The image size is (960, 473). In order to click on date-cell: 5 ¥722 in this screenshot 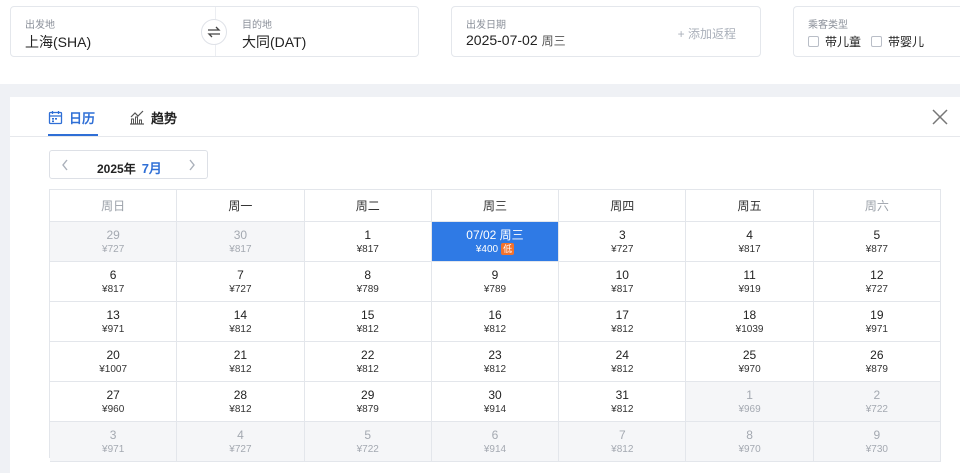, I will do `click(368, 442)`.